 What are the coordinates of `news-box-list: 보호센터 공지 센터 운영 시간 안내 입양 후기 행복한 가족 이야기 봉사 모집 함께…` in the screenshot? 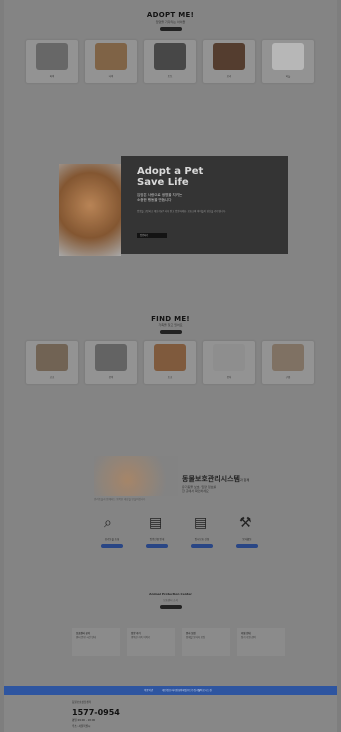 It's located at (178, 642).